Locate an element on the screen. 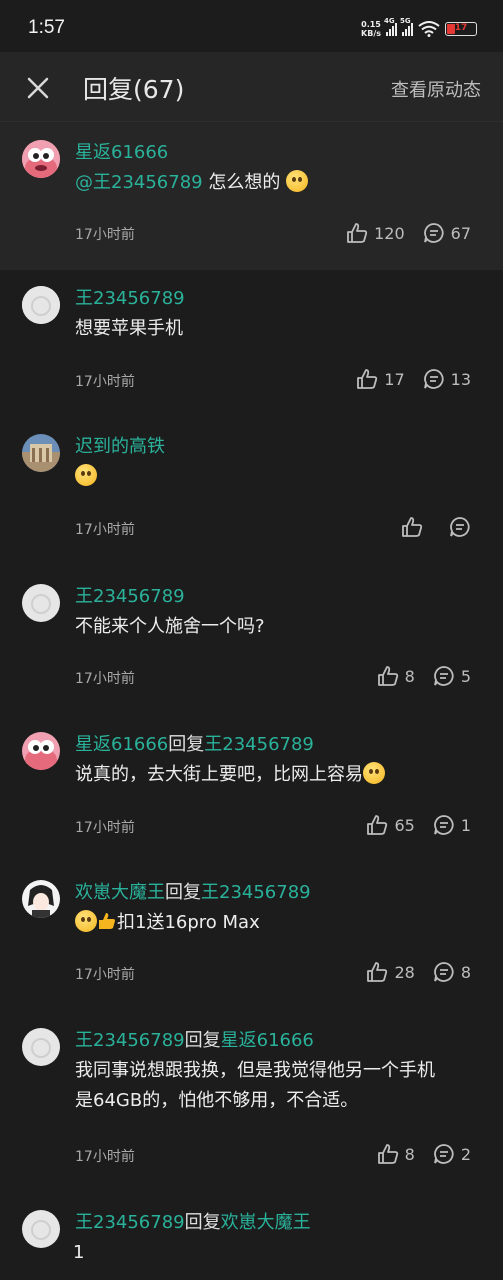  reply-button is located at coordinates (460, 527).